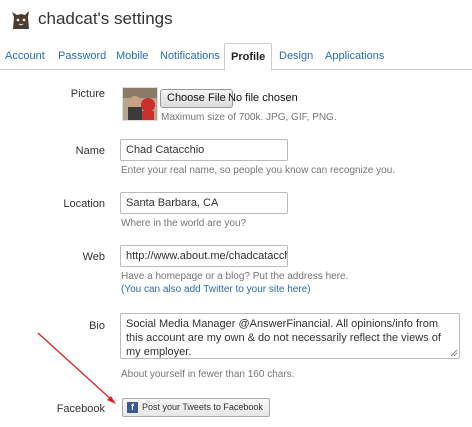  I want to click on location-label: Location, so click(84, 204).